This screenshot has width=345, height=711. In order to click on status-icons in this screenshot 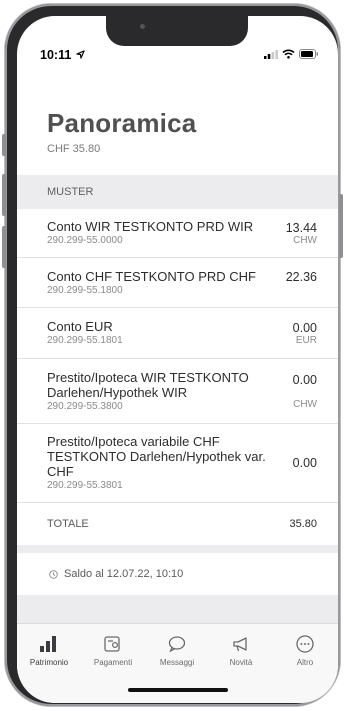, I will do `click(291, 54)`.